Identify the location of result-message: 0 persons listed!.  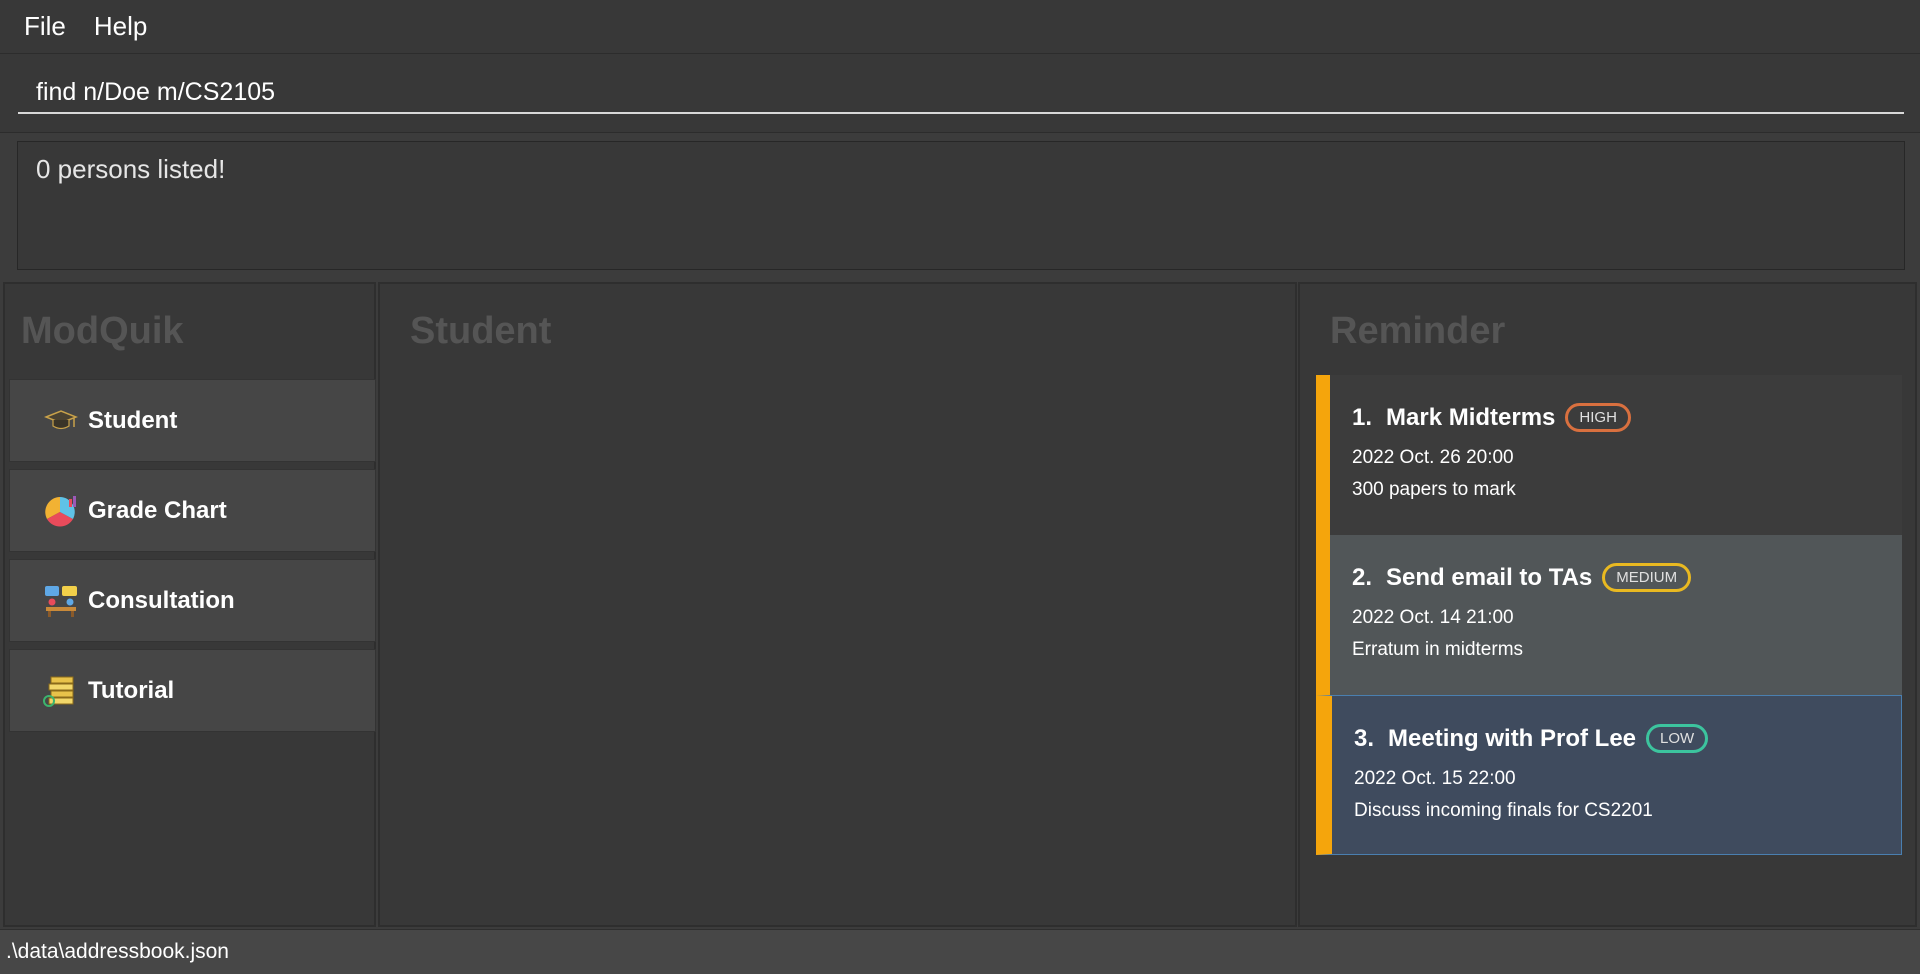
(131, 169).